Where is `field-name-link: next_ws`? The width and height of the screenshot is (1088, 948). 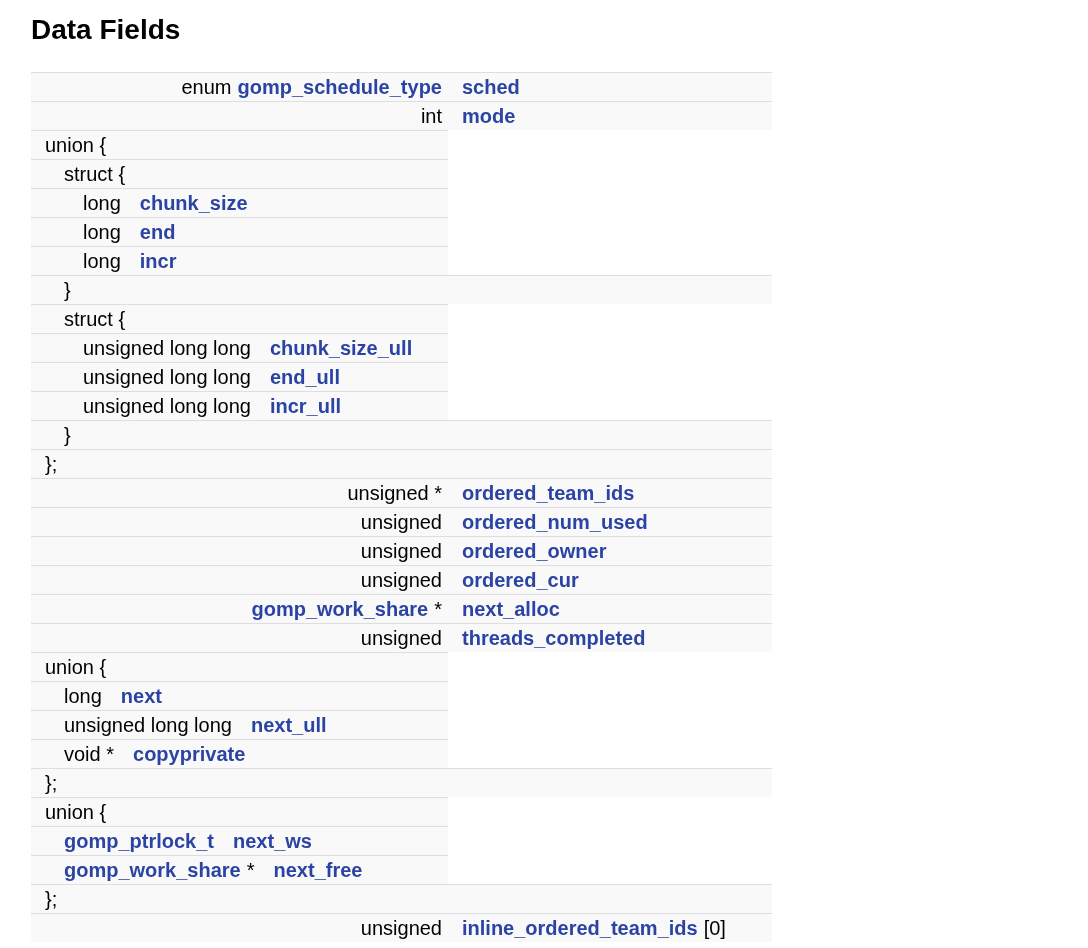
field-name-link: next_ws is located at coordinates (272, 841).